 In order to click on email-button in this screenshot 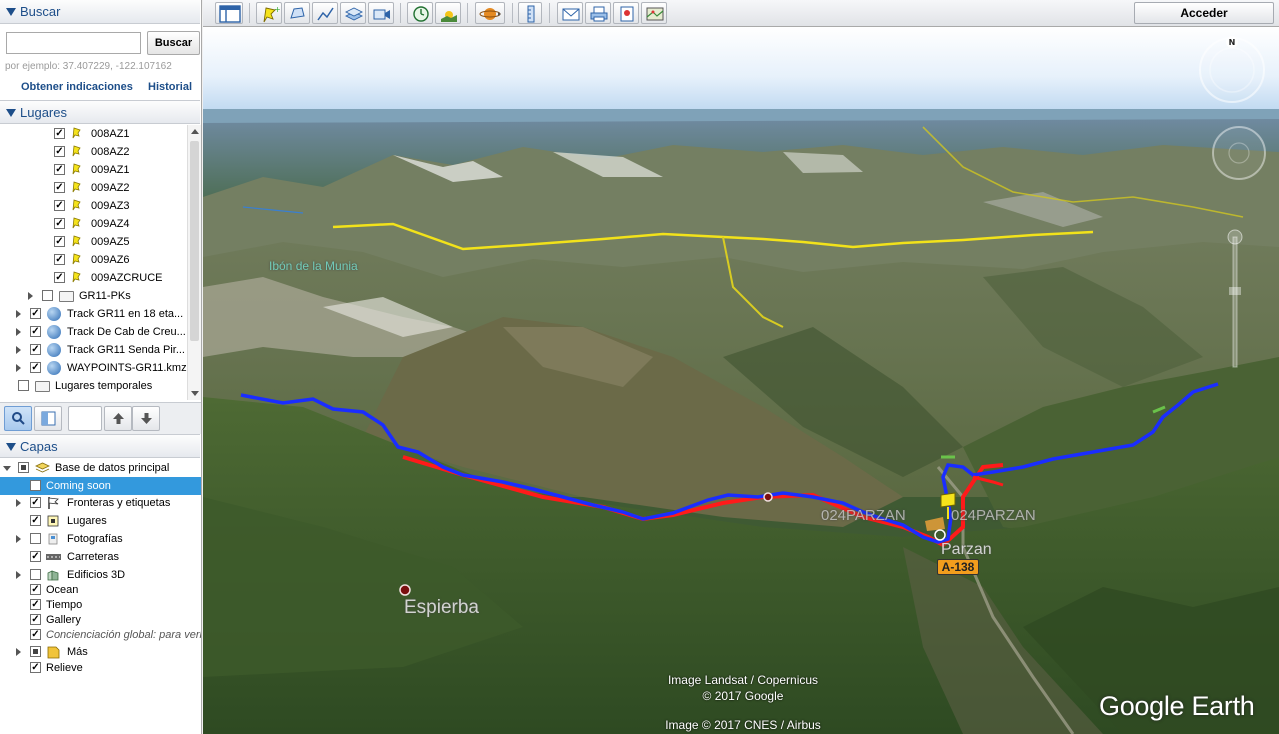, I will do `click(570, 13)`.